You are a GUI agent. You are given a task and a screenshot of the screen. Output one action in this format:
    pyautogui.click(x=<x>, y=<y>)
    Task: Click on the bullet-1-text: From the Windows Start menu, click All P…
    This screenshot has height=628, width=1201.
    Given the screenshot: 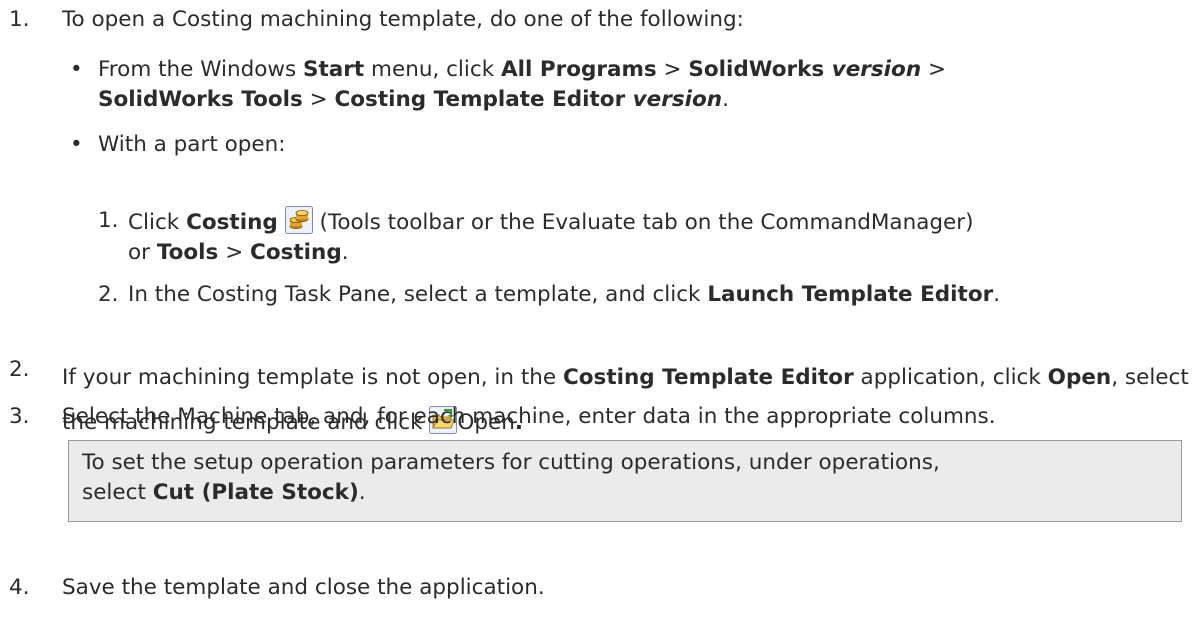 What is the action you would take?
    pyautogui.click(x=522, y=85)
    